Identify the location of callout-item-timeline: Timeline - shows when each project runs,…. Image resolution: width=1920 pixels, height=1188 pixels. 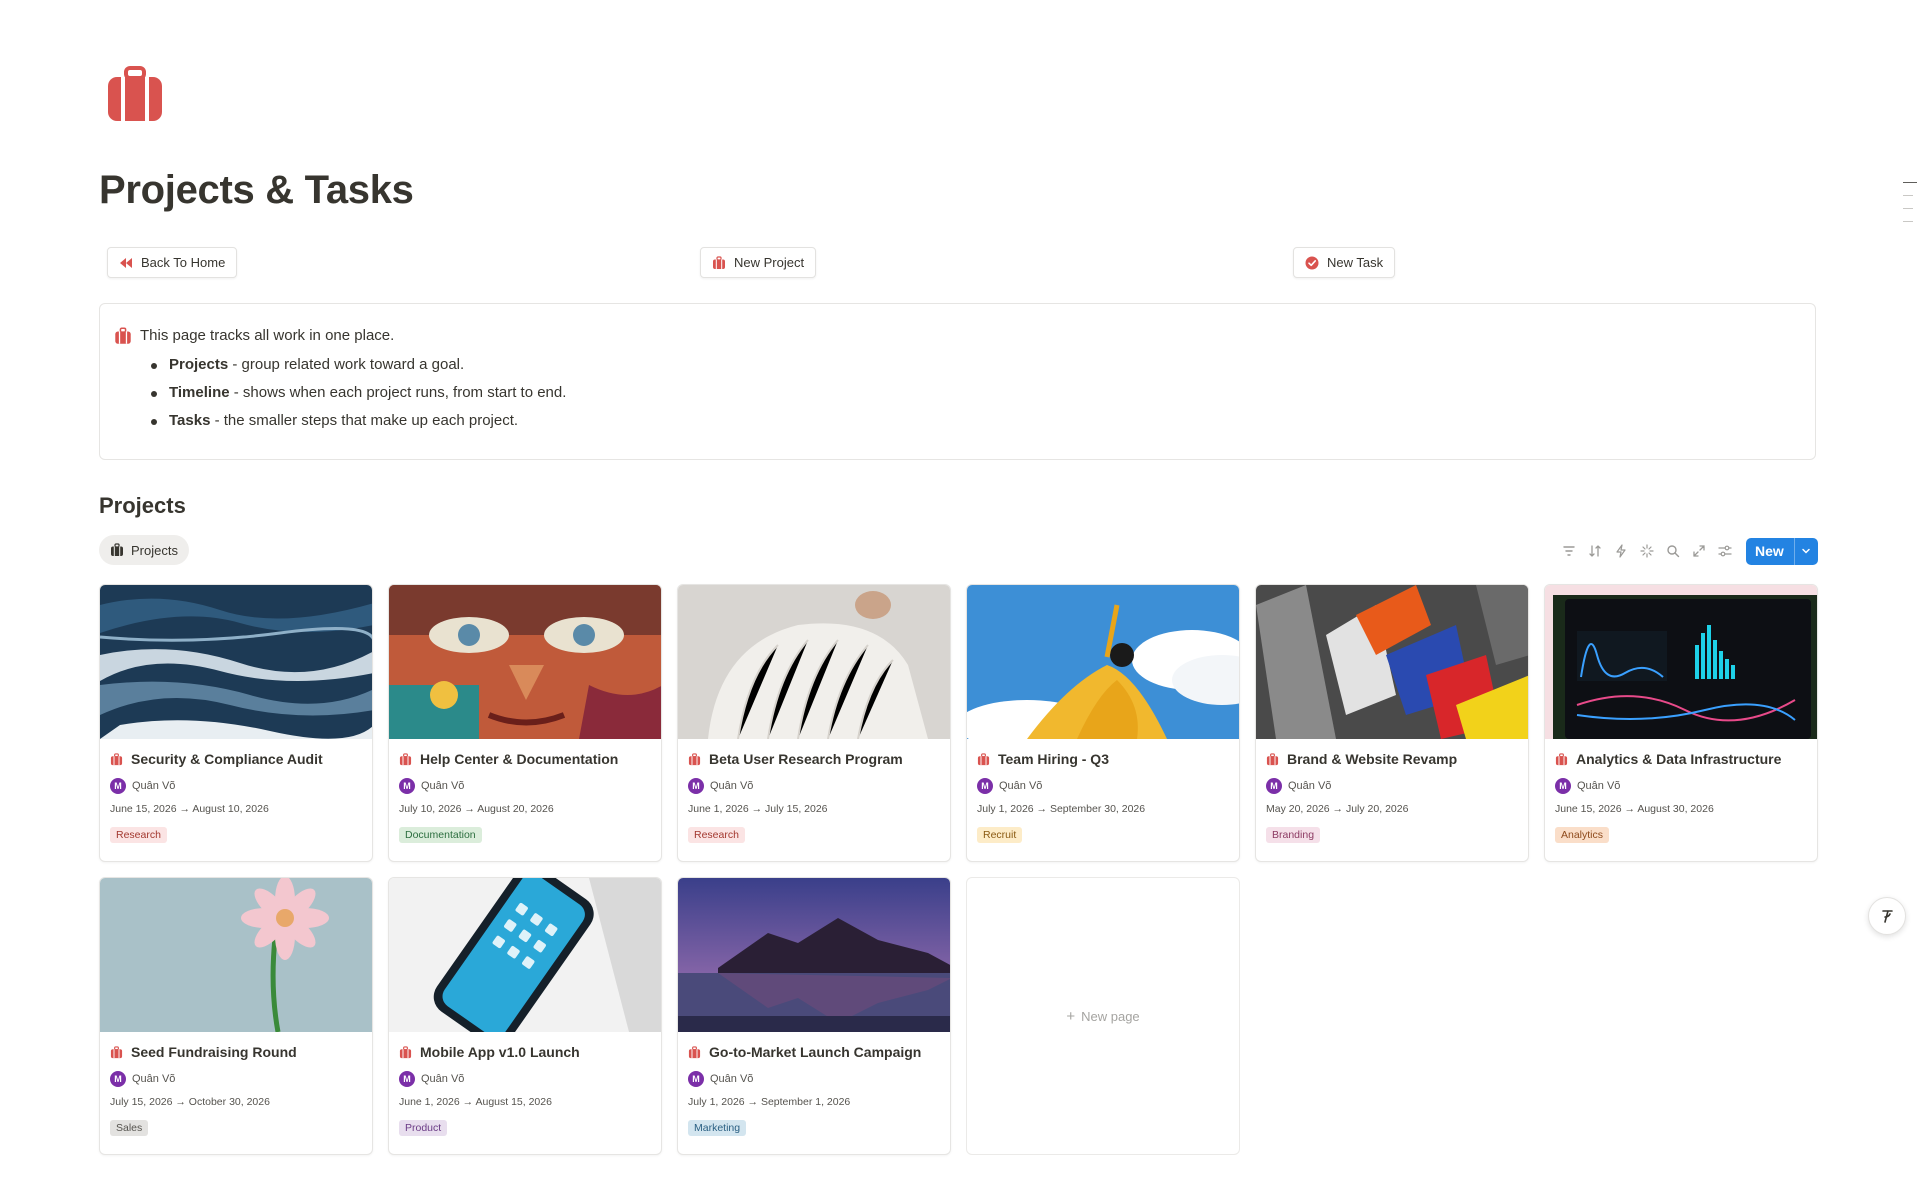
(974, 393).